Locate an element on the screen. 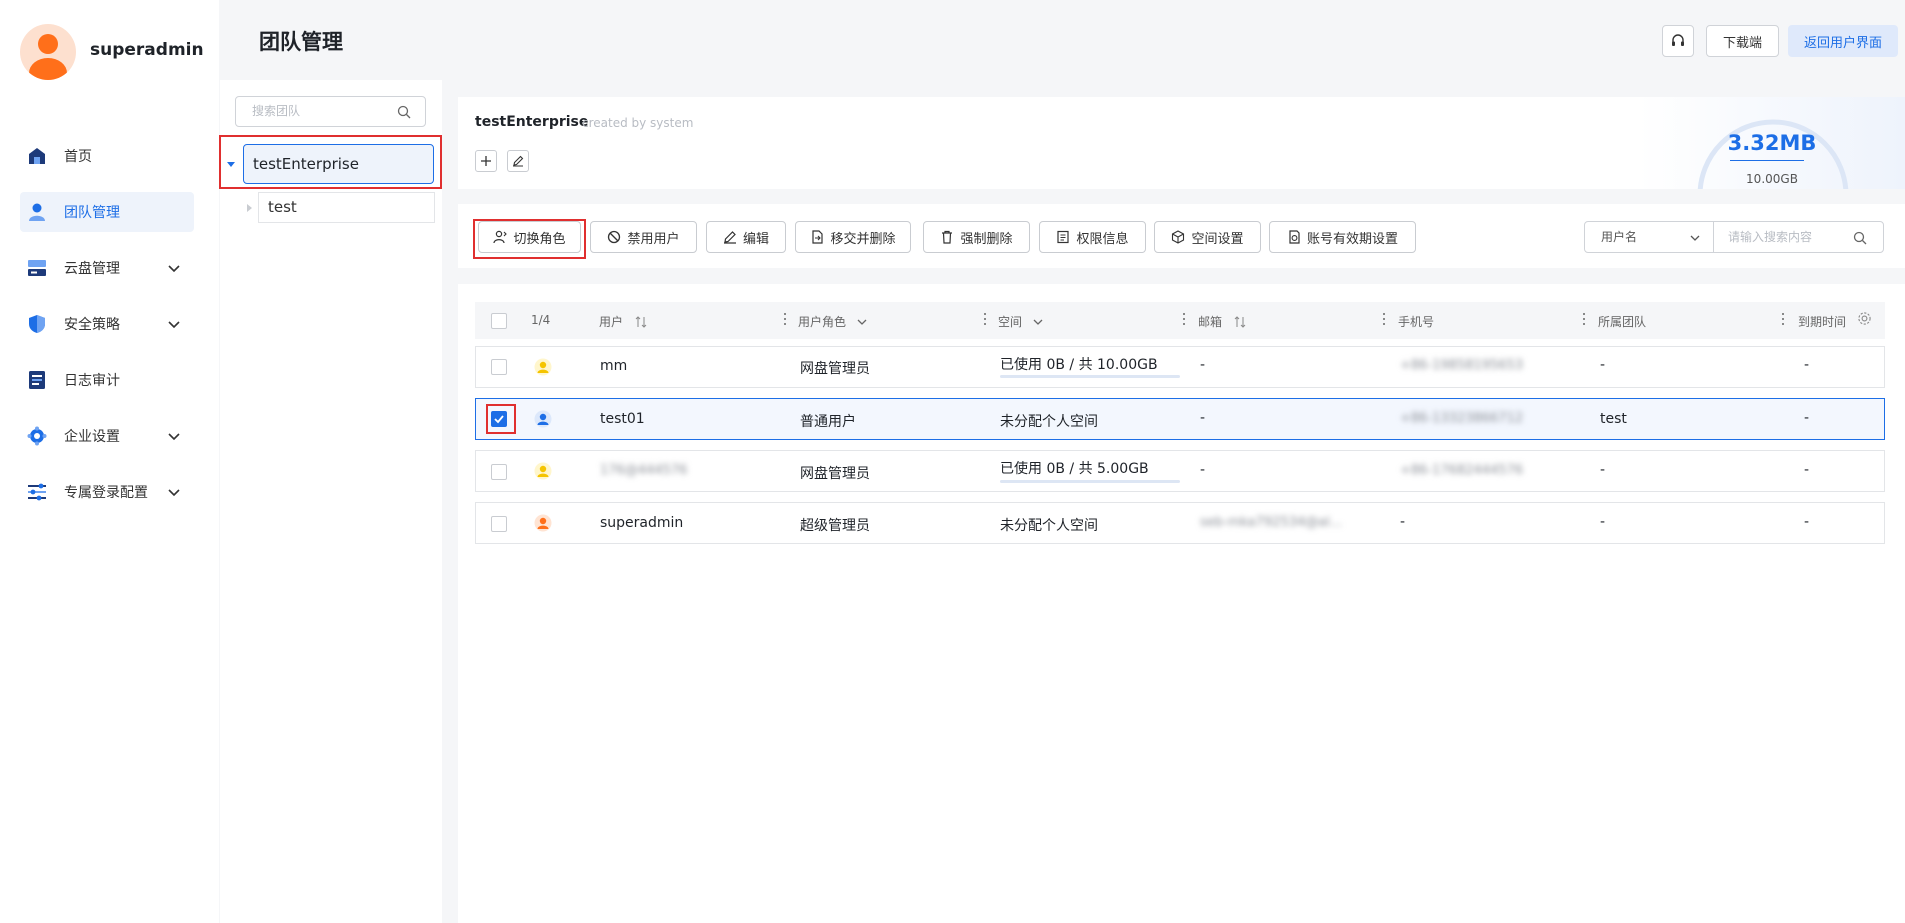 Image resolution: width=1905 pixels, height=923 pixels. column-label: 空间 is located at coordinates (1010, 322).